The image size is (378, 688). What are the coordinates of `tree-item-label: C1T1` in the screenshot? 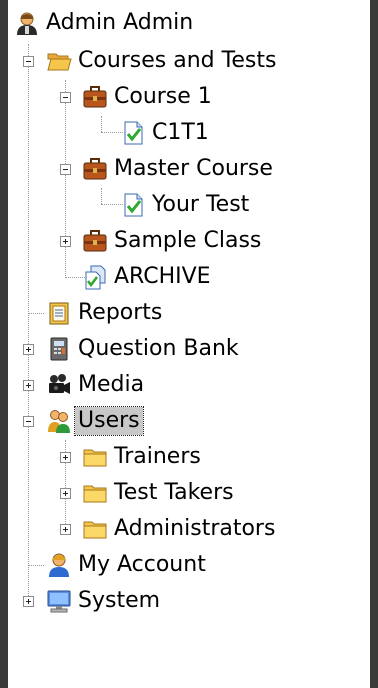 It's located at (180, 132).